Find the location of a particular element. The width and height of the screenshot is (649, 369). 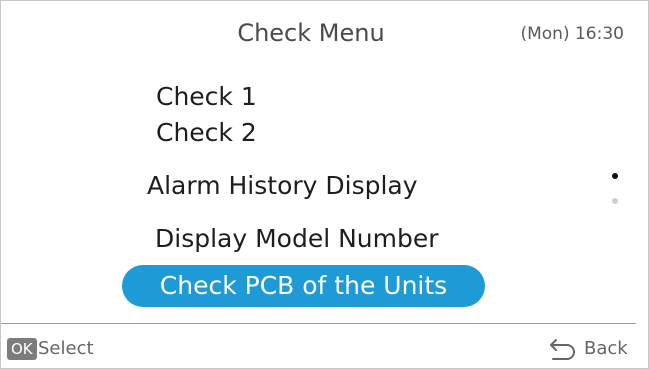

menu-item-check-1: Check 1 is located at coordinates (206, 96).